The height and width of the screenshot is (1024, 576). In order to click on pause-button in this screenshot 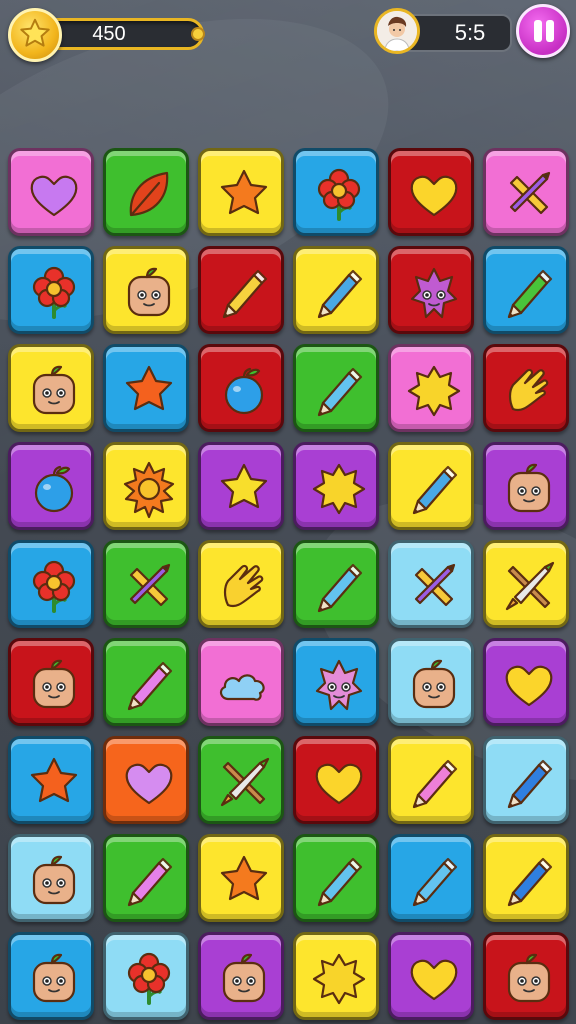, I will do `click(543, 31)`.